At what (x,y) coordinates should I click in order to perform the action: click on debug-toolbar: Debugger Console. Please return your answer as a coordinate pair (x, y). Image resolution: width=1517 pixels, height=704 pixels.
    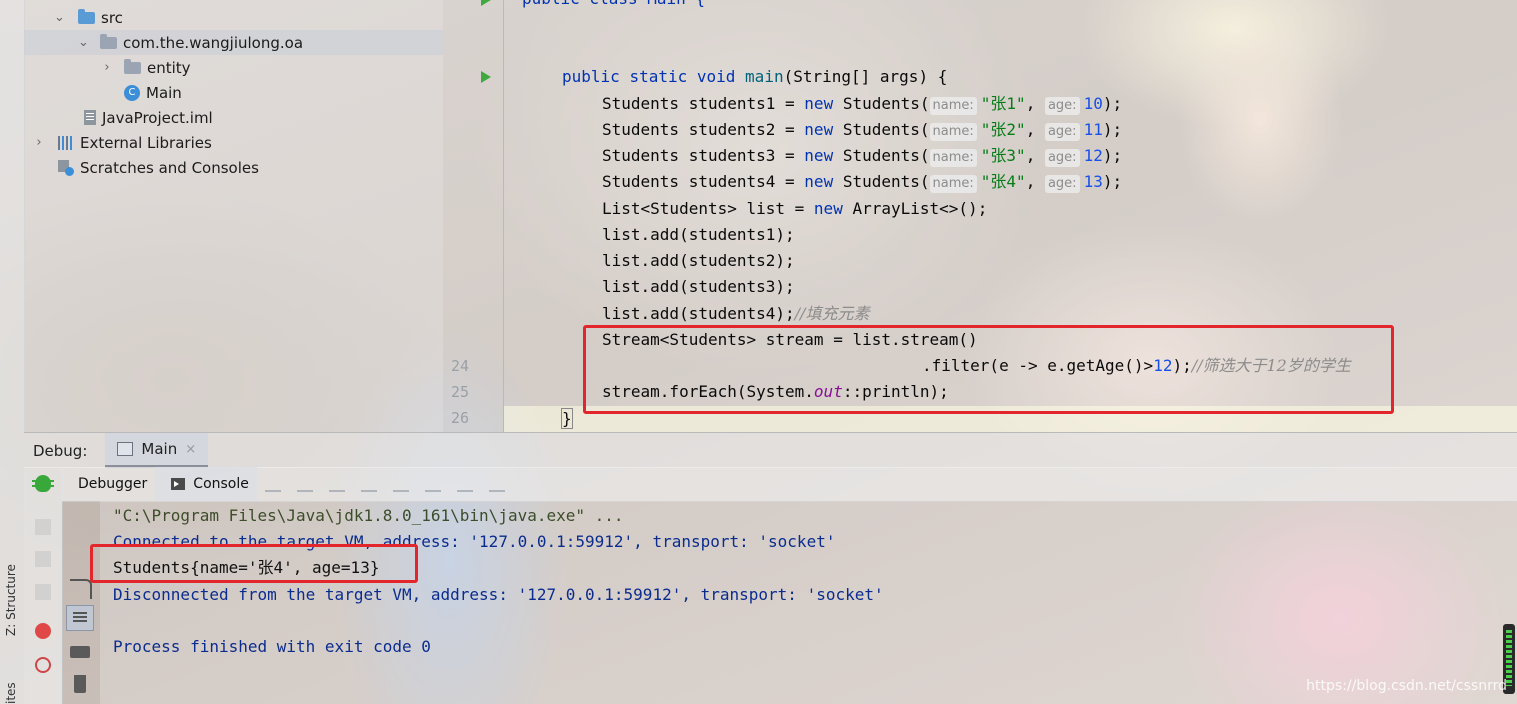
    Looking at the image, I should click on (789, 484).